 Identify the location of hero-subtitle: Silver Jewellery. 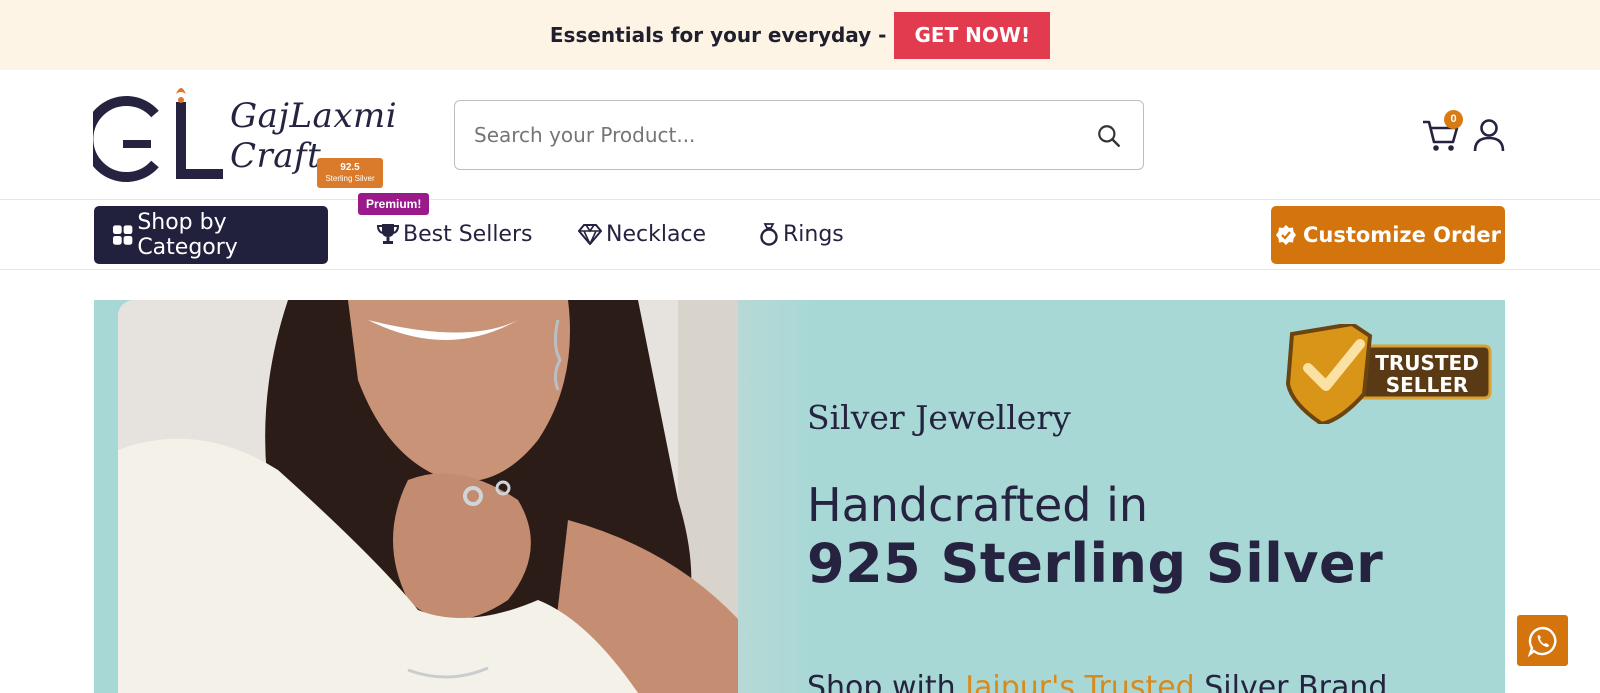
(939, 417).